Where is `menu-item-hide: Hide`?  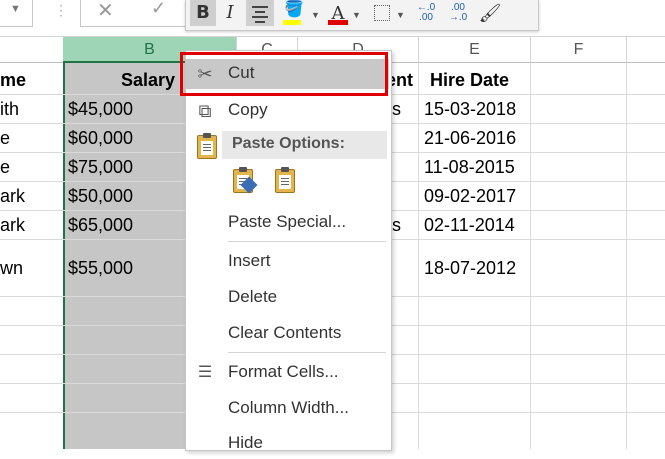
menu-item-hide: Hide is located at coordinates (287, 444).